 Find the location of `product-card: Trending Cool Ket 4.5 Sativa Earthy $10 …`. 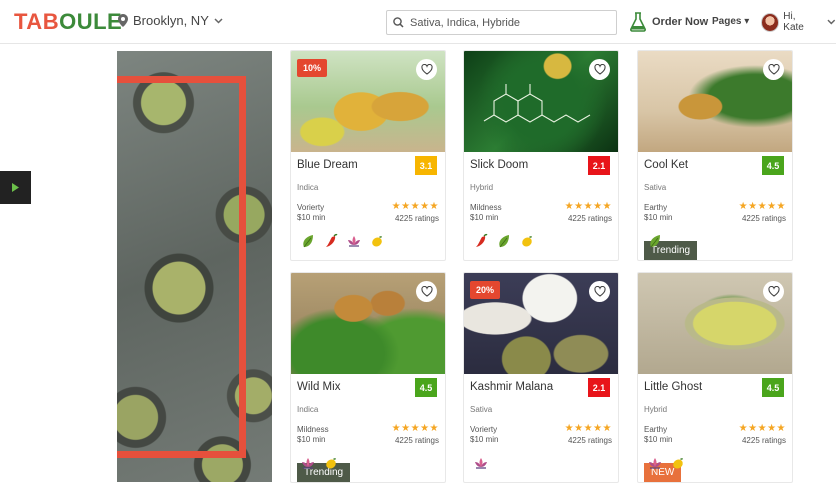

product-card: Trending Cool Ket 4.5 Sativa Earthy $10 … is located at coordinates (715, 155).